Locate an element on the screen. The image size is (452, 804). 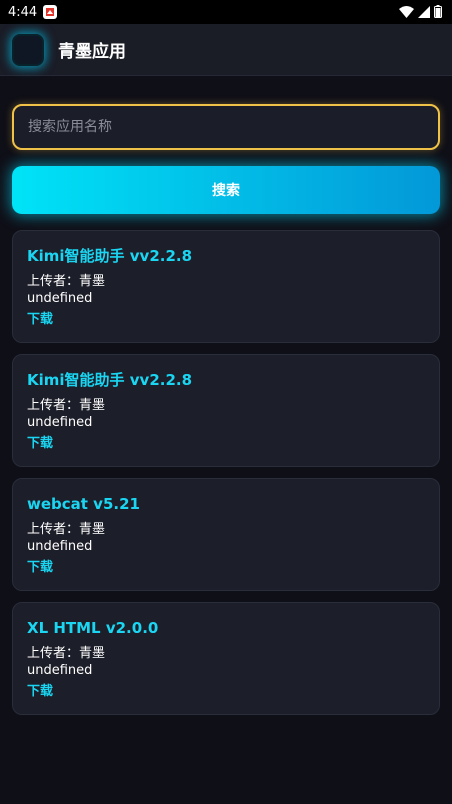
status-bar: 4:44 is located at coordinates (226, 12).